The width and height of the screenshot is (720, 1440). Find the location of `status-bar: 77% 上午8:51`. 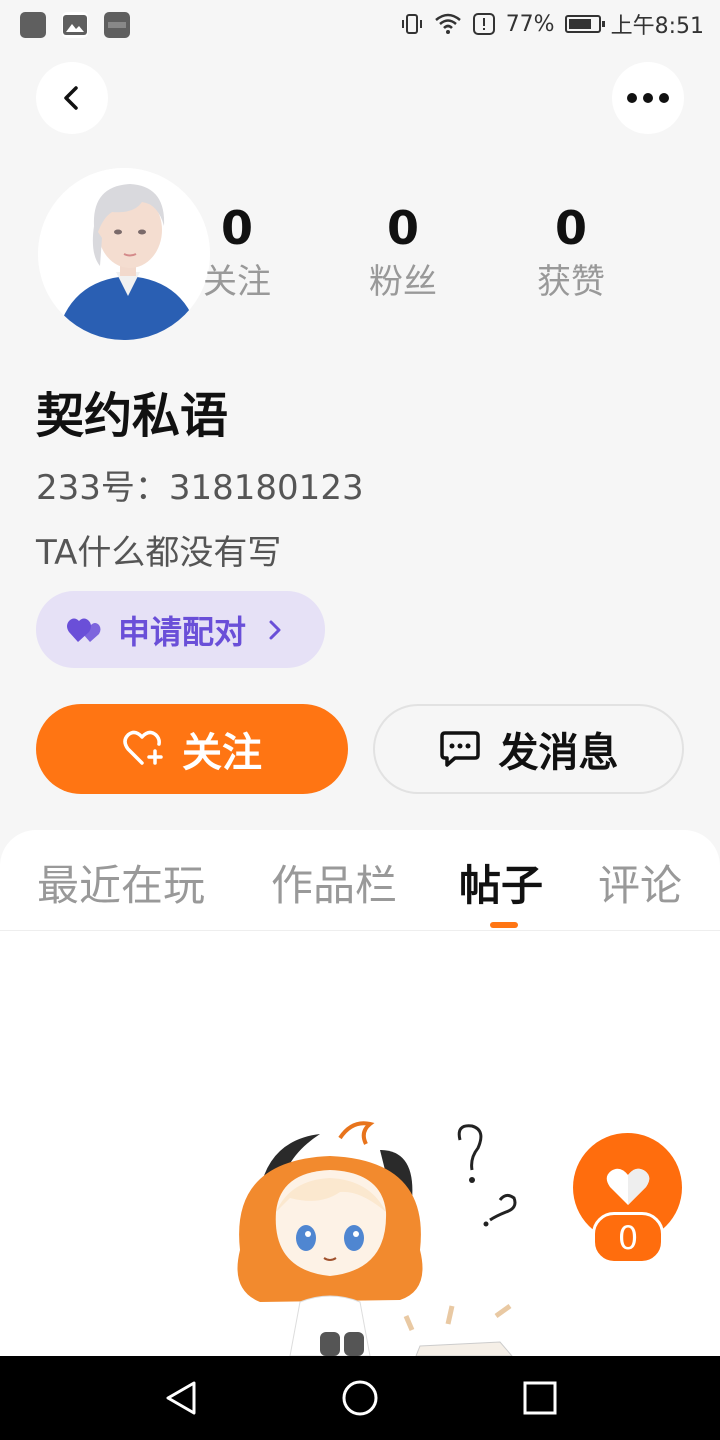

status-bar: 77% 上午8:51 is located at coordinates (360, 24).